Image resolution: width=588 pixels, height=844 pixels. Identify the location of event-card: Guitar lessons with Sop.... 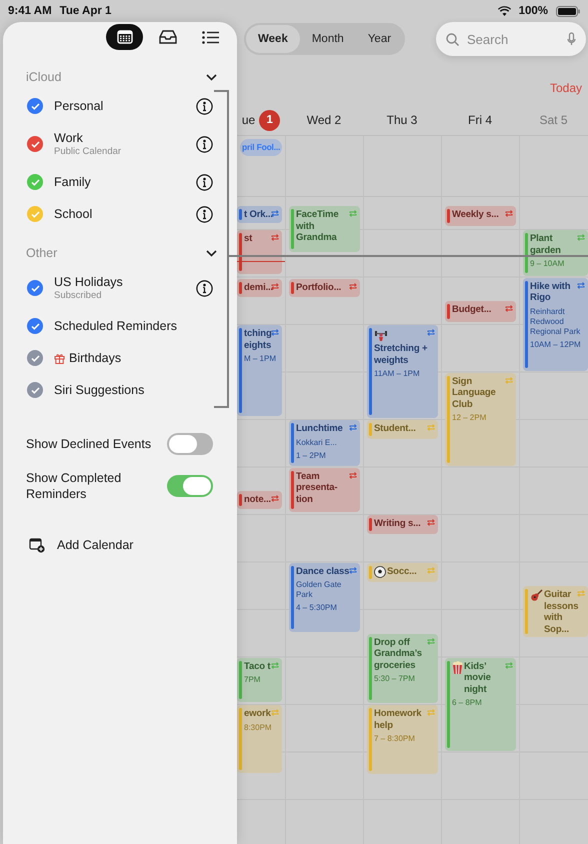
(555, 611).